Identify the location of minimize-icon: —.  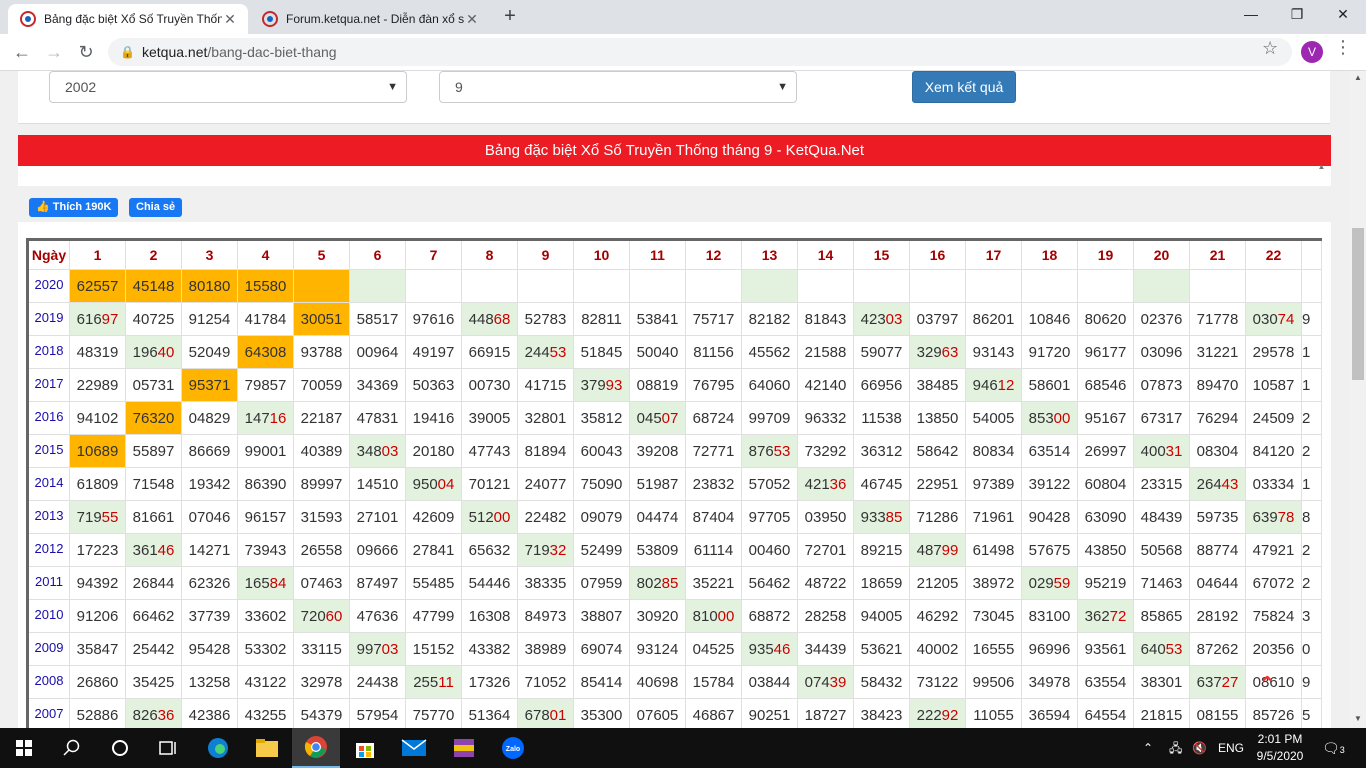
(1251, 15).